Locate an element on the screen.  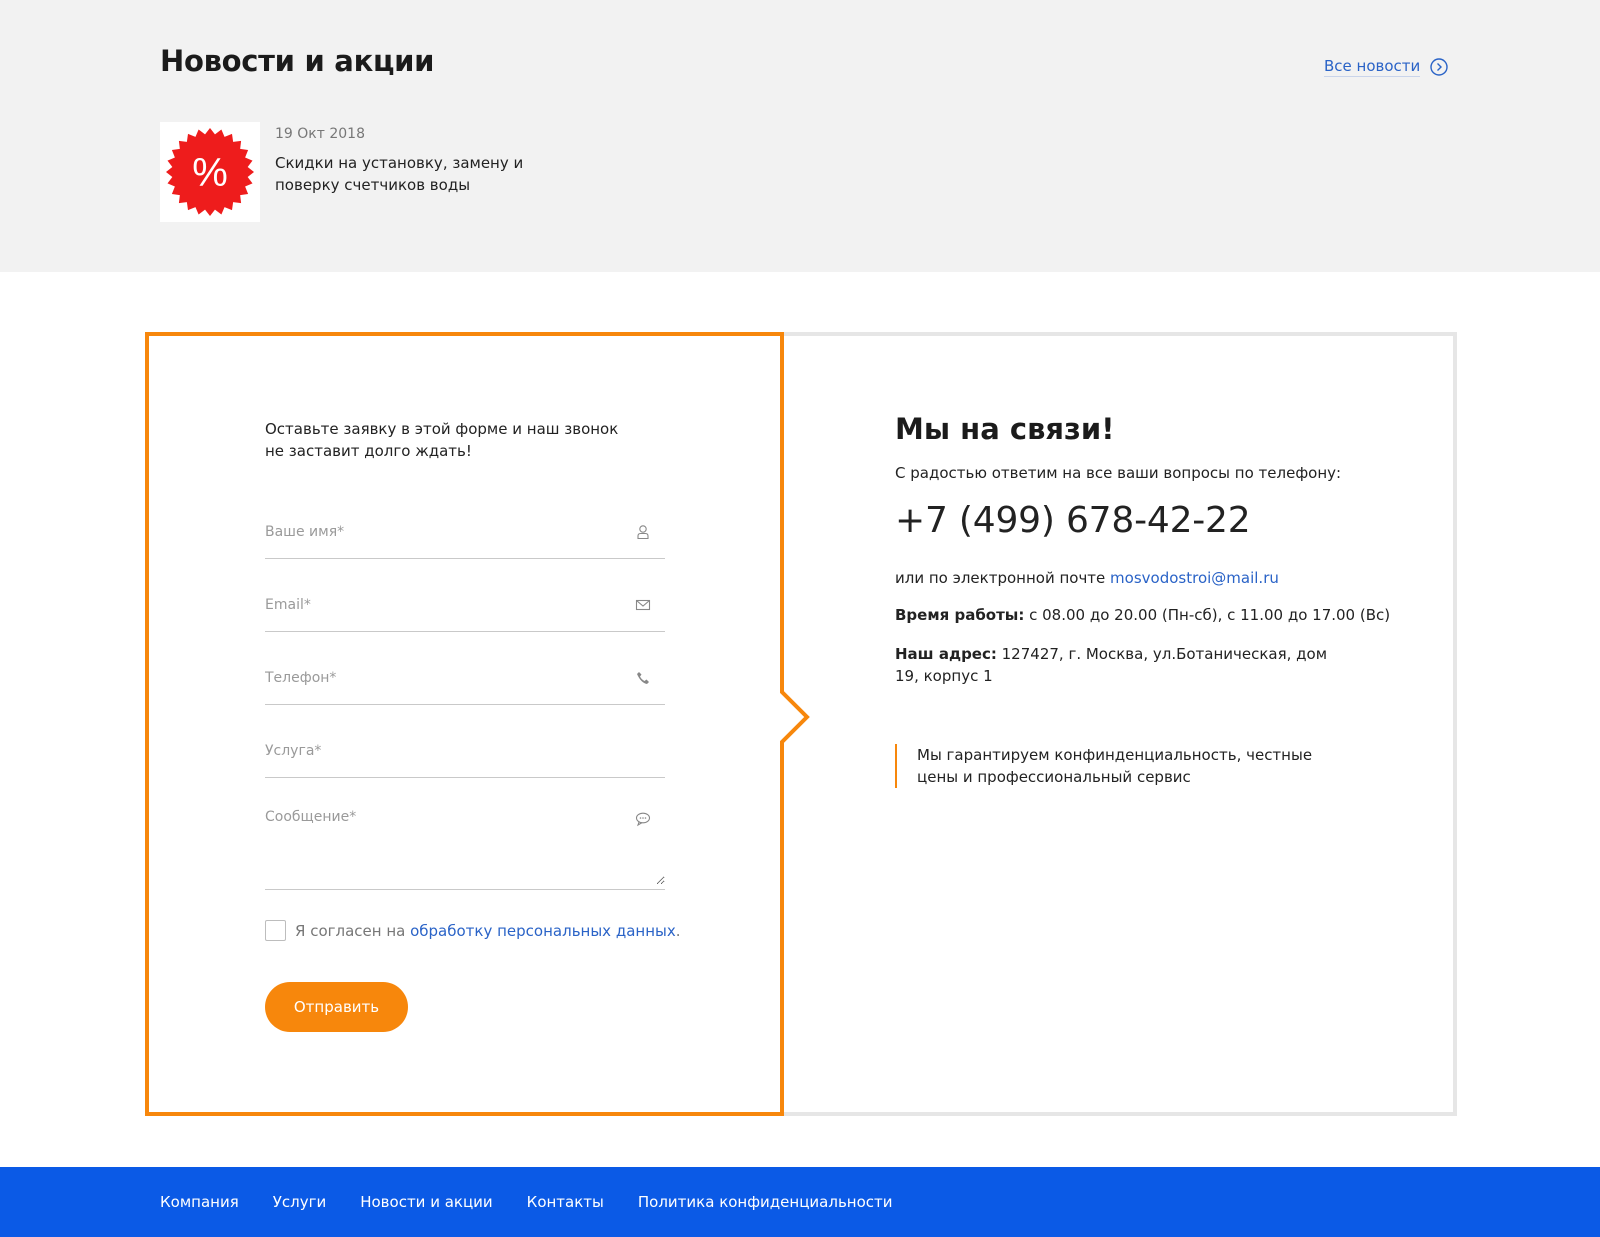
phone-field is located at coordinates (465, 678).